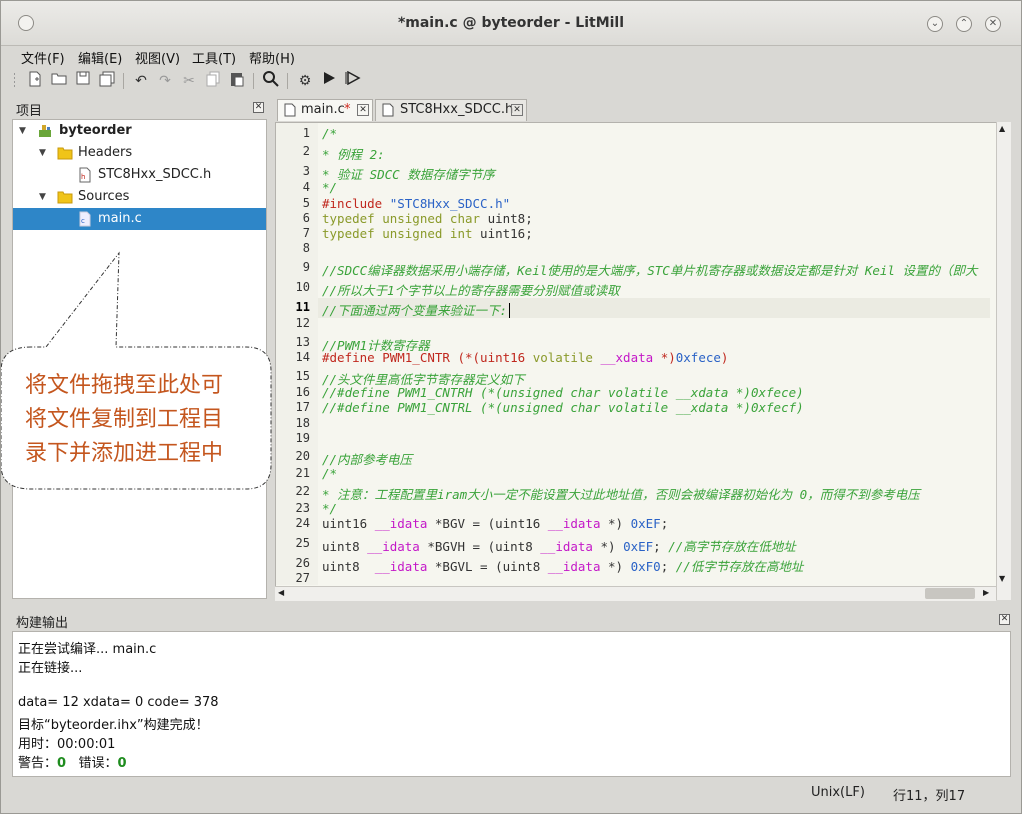 The height and width of the screenshot is (814, 1022). I want to click on code-token: ), so click(724, 357).